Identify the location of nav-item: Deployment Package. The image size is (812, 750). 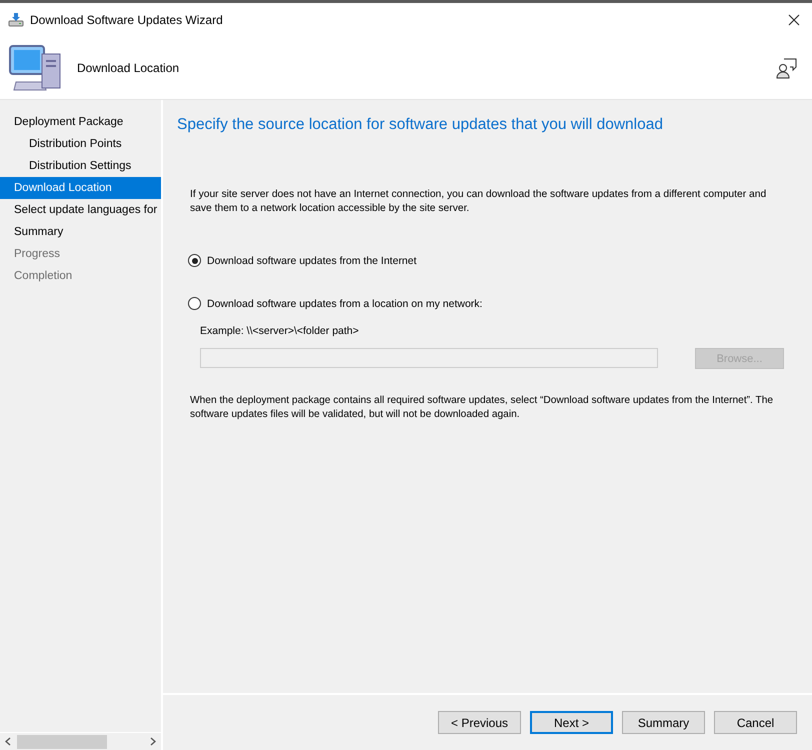
(80, 122).